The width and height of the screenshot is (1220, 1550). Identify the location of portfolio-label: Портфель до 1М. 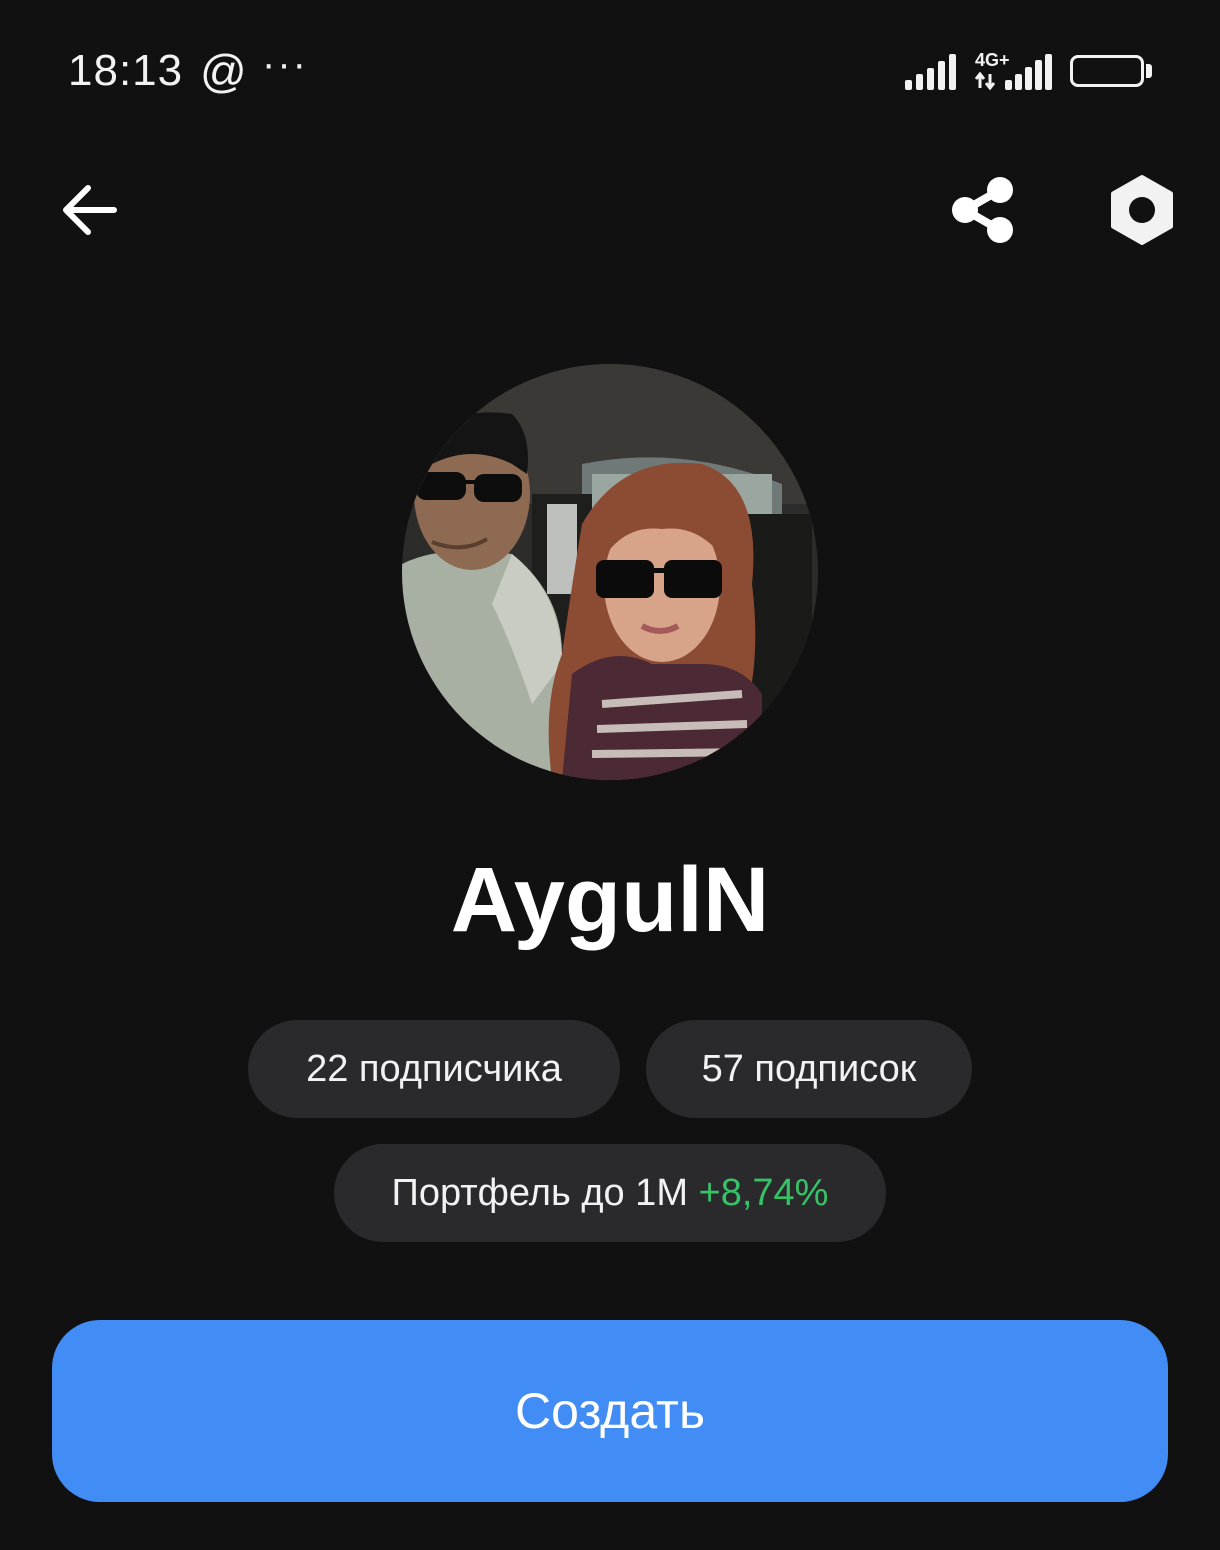
(539, 1193).